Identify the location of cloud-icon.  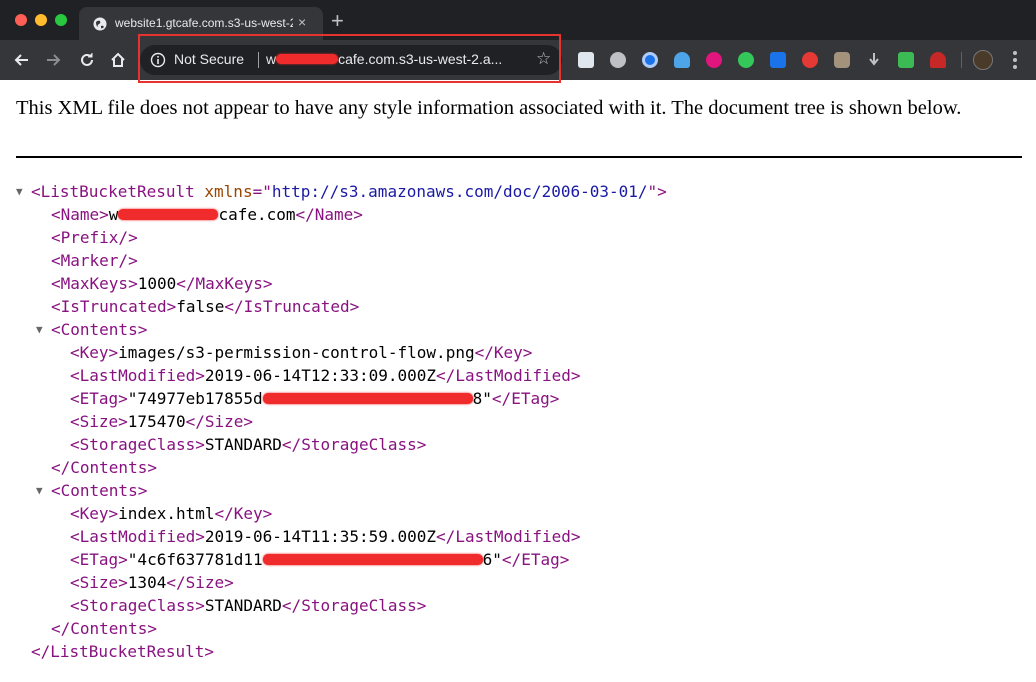
(682, 60).